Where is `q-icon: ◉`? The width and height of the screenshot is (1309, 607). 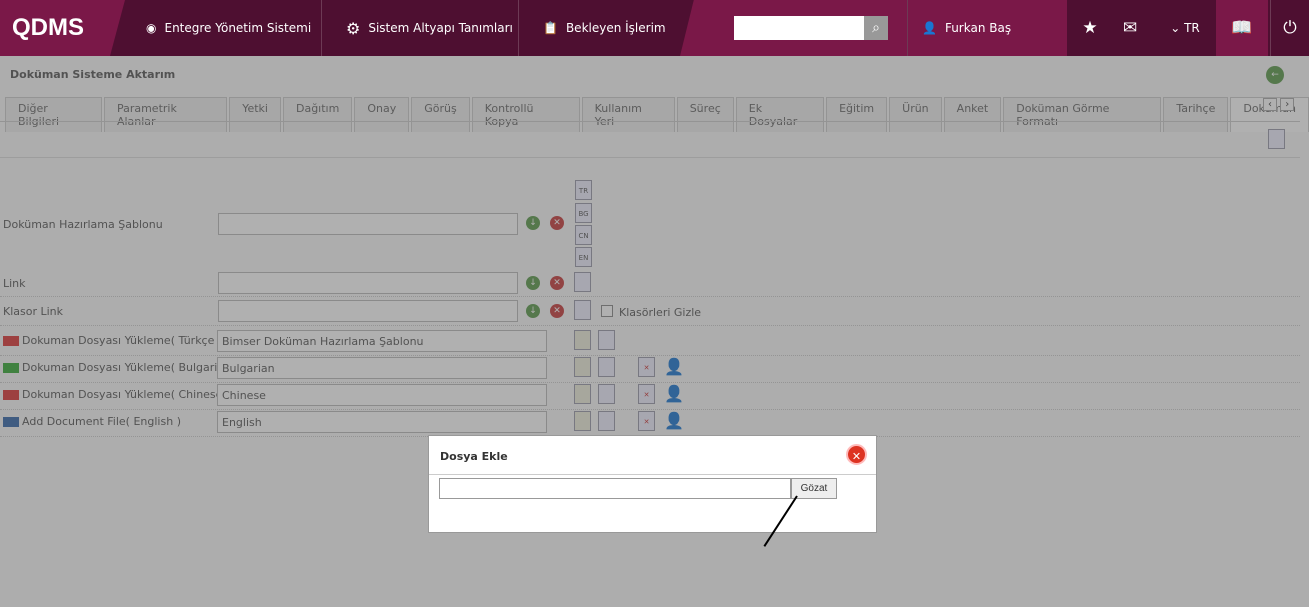
q-icon: ◉ is located at coordinates (151, 28).